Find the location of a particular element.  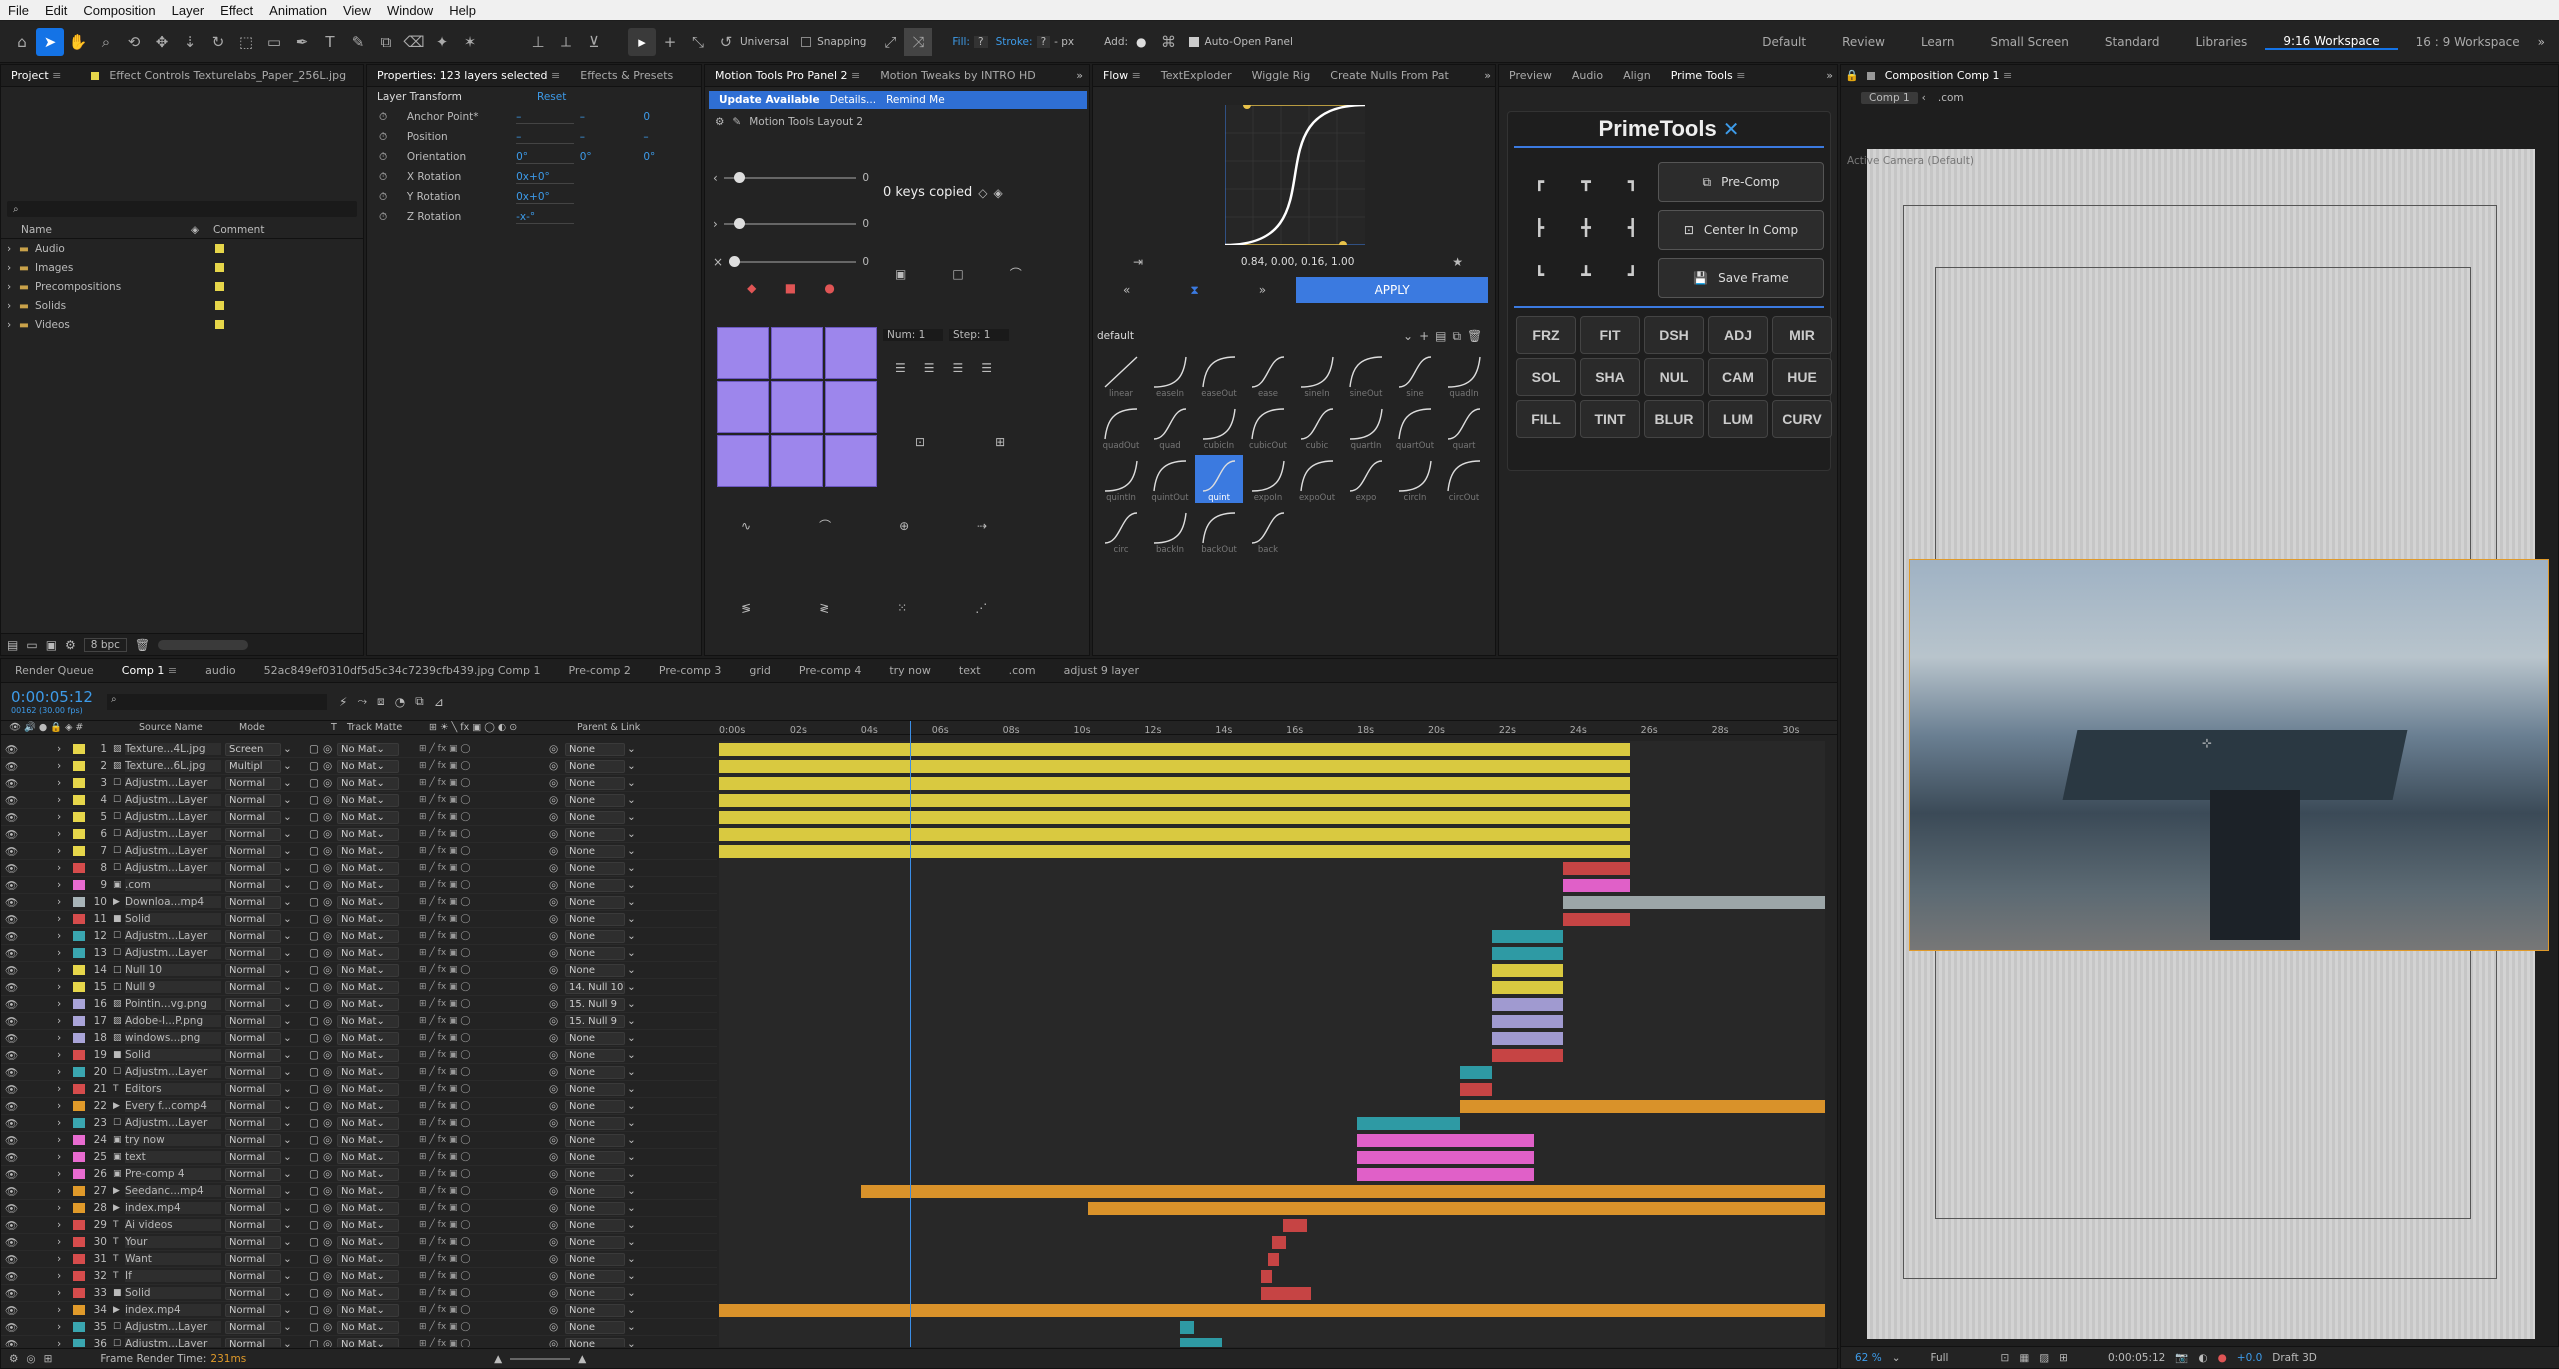

easing-preset-cubic: cubic is located at coordinates (1317, 427).